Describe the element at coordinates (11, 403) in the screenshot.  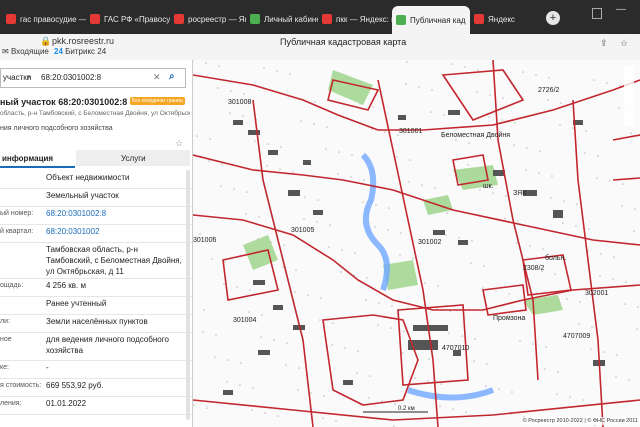
I see `info-field-label: ления:` at that location.